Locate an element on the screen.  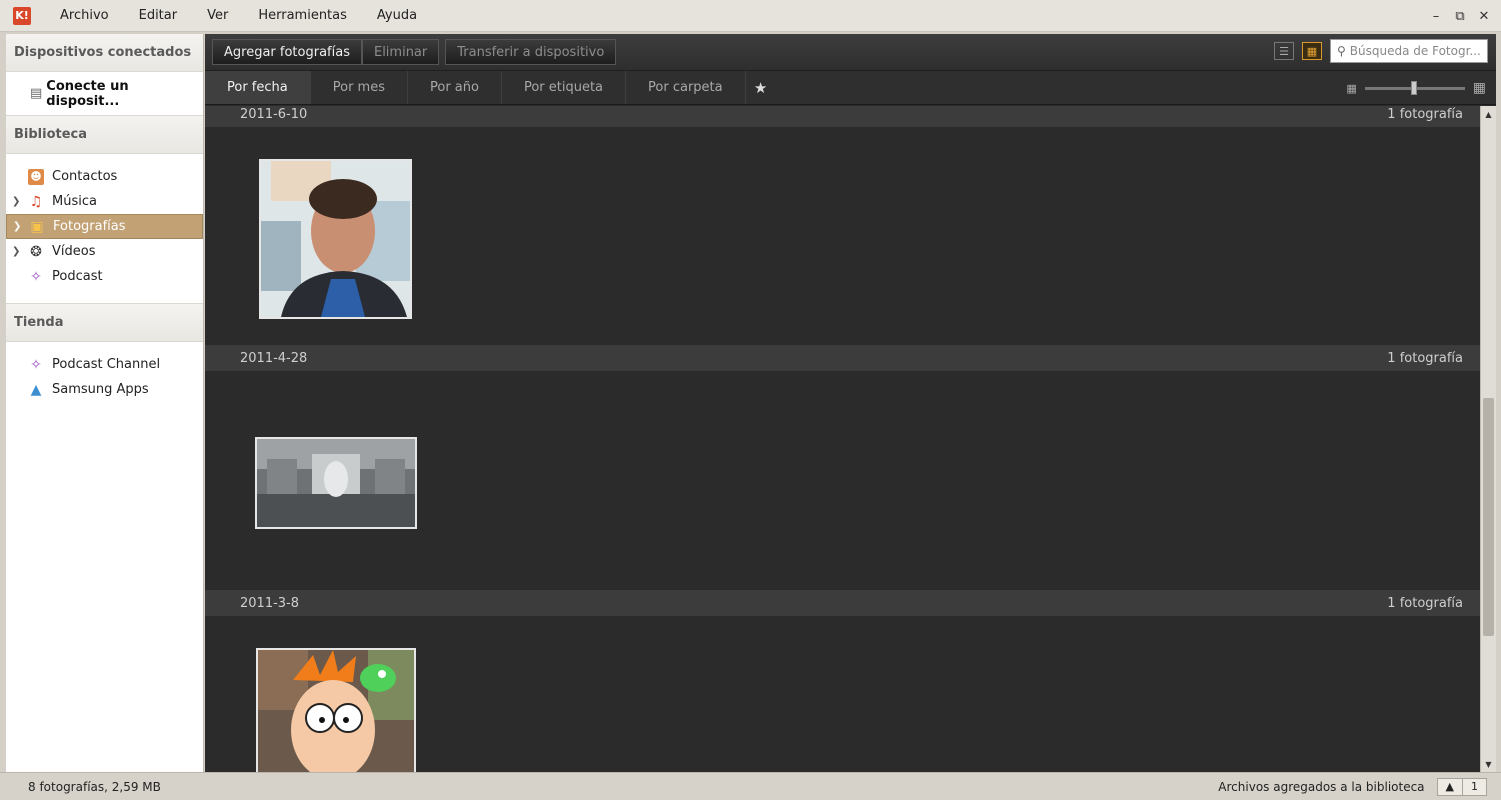
interior-photo-image is located at coordinates (336, 483).